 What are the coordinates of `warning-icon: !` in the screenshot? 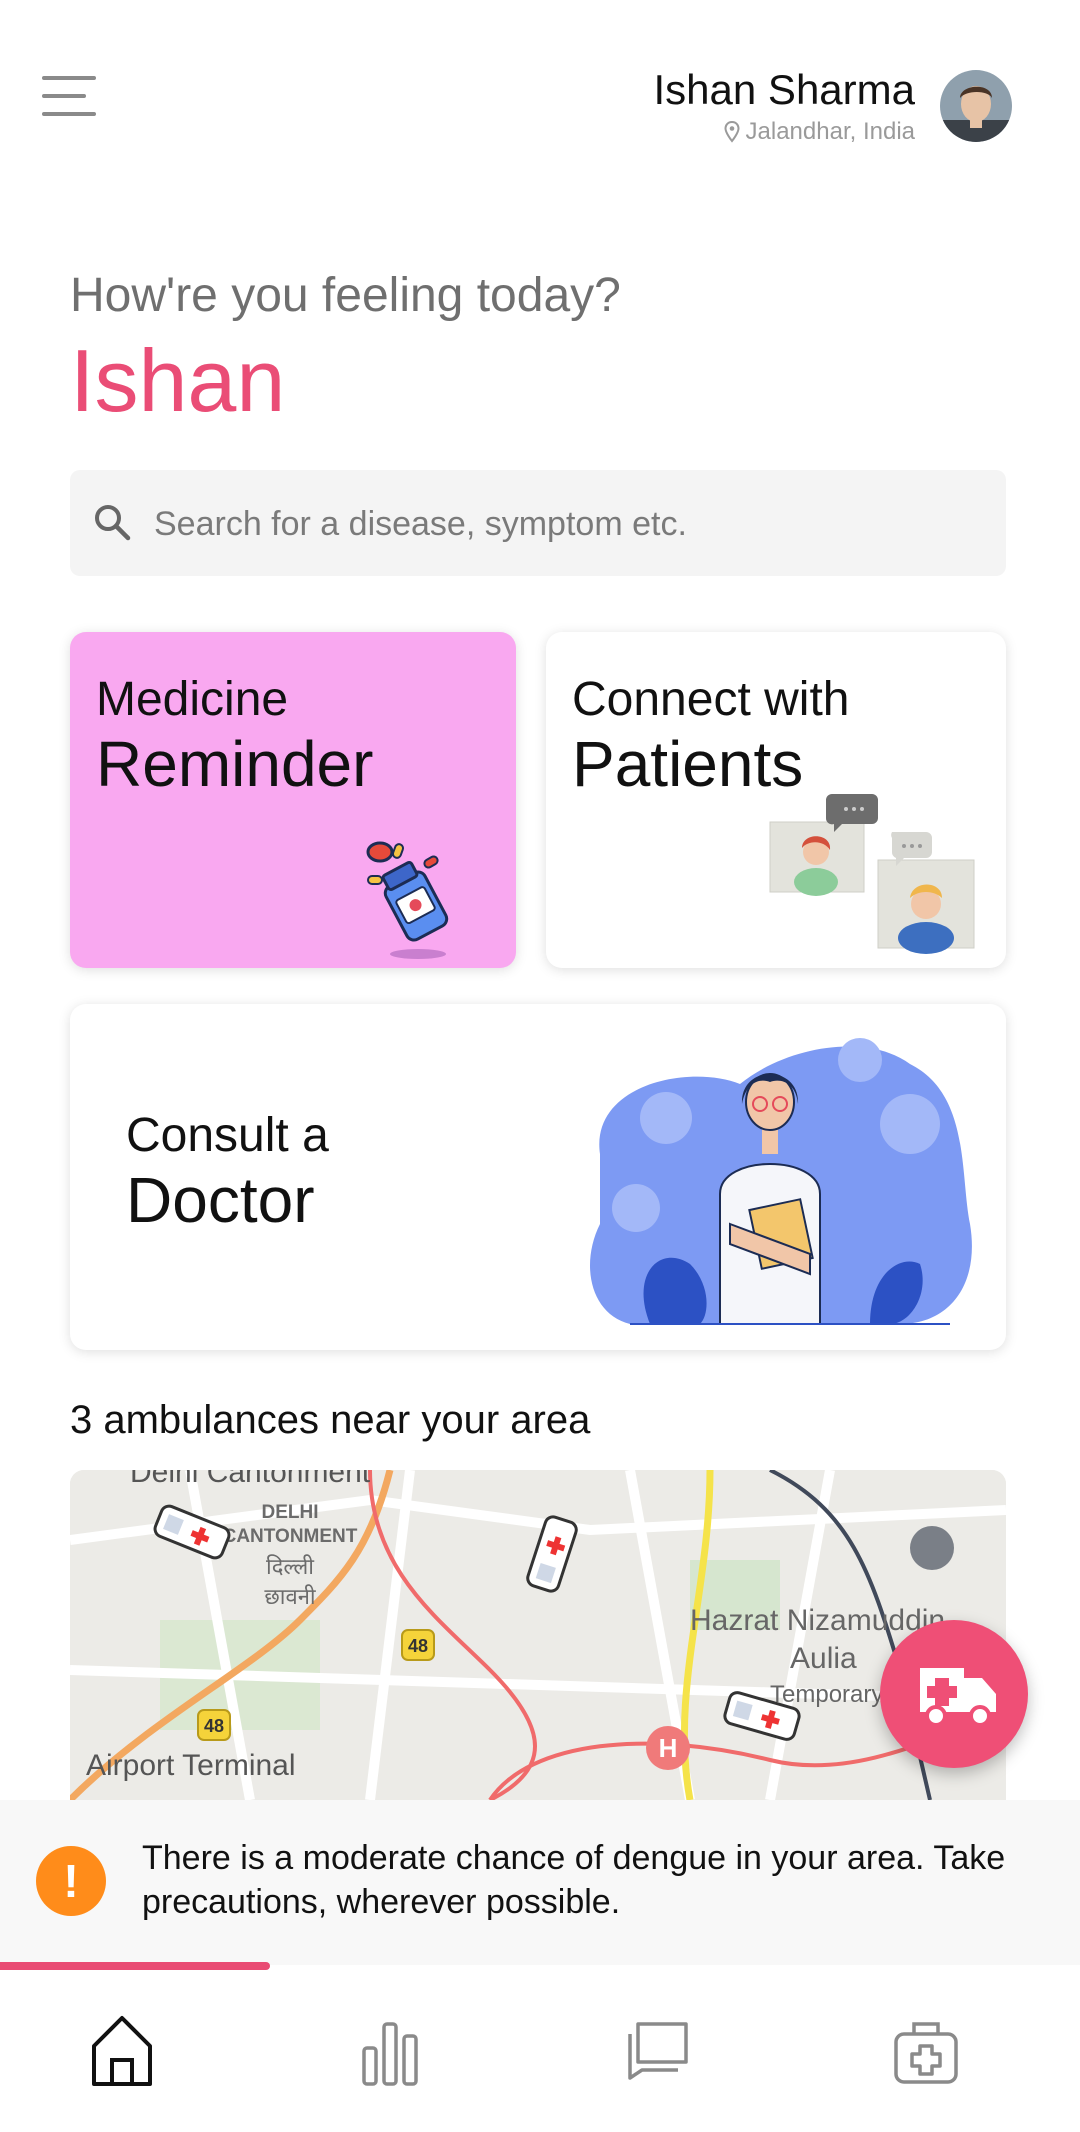 It's located at (71, 1881).